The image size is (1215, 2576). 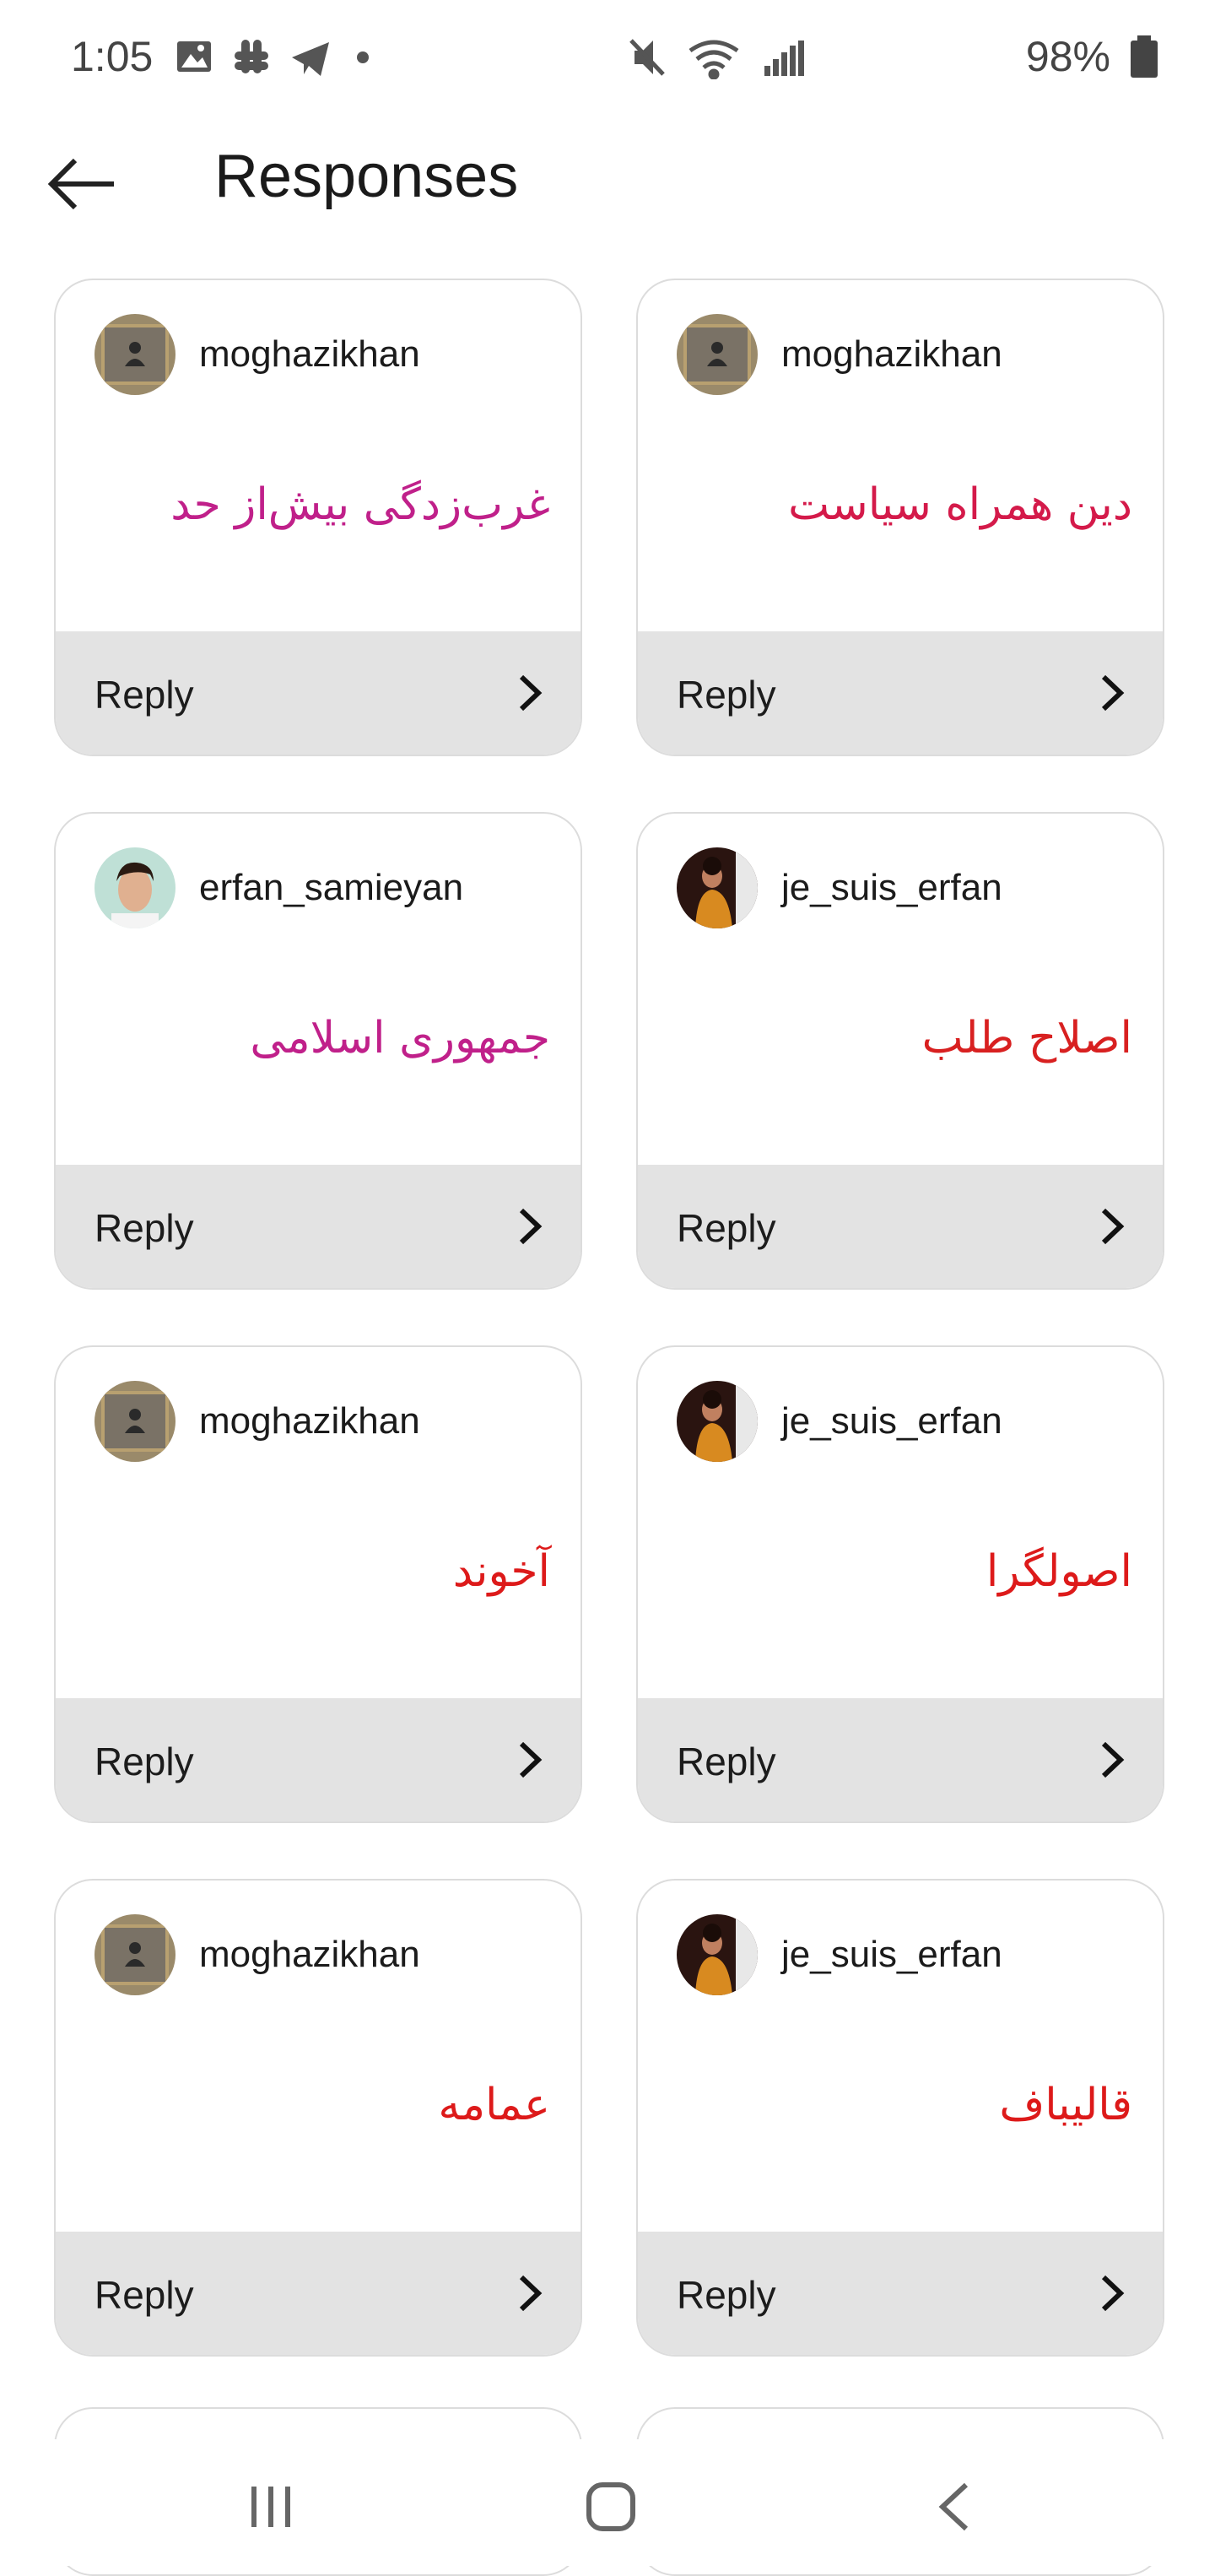 I want to click on response-text: آخوند, so click(x=501, y=1571).